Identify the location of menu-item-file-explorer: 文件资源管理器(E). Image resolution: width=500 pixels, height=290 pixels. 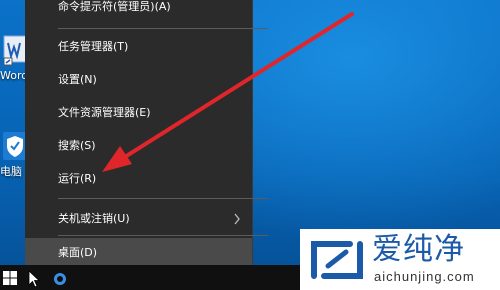
(138, 113).